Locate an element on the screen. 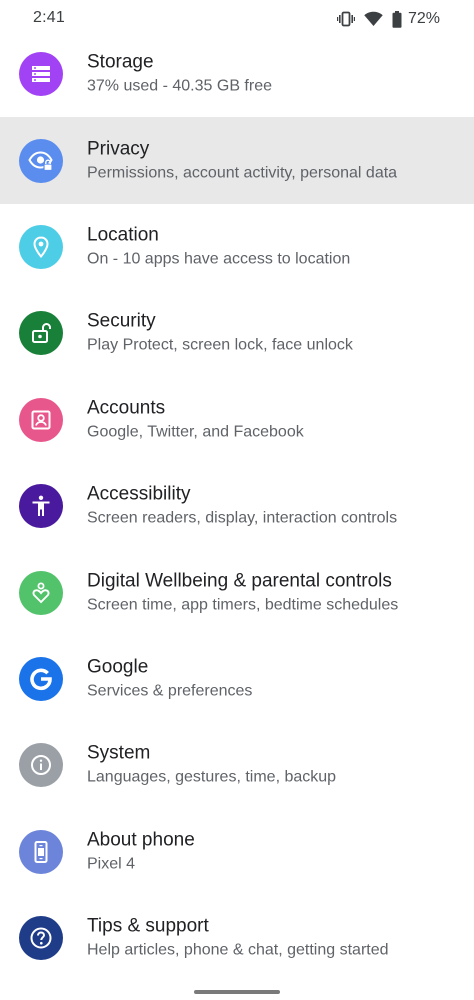 This screenshot has height=1000, width=474. vibrate-icon is located at coordinates (345, 19).